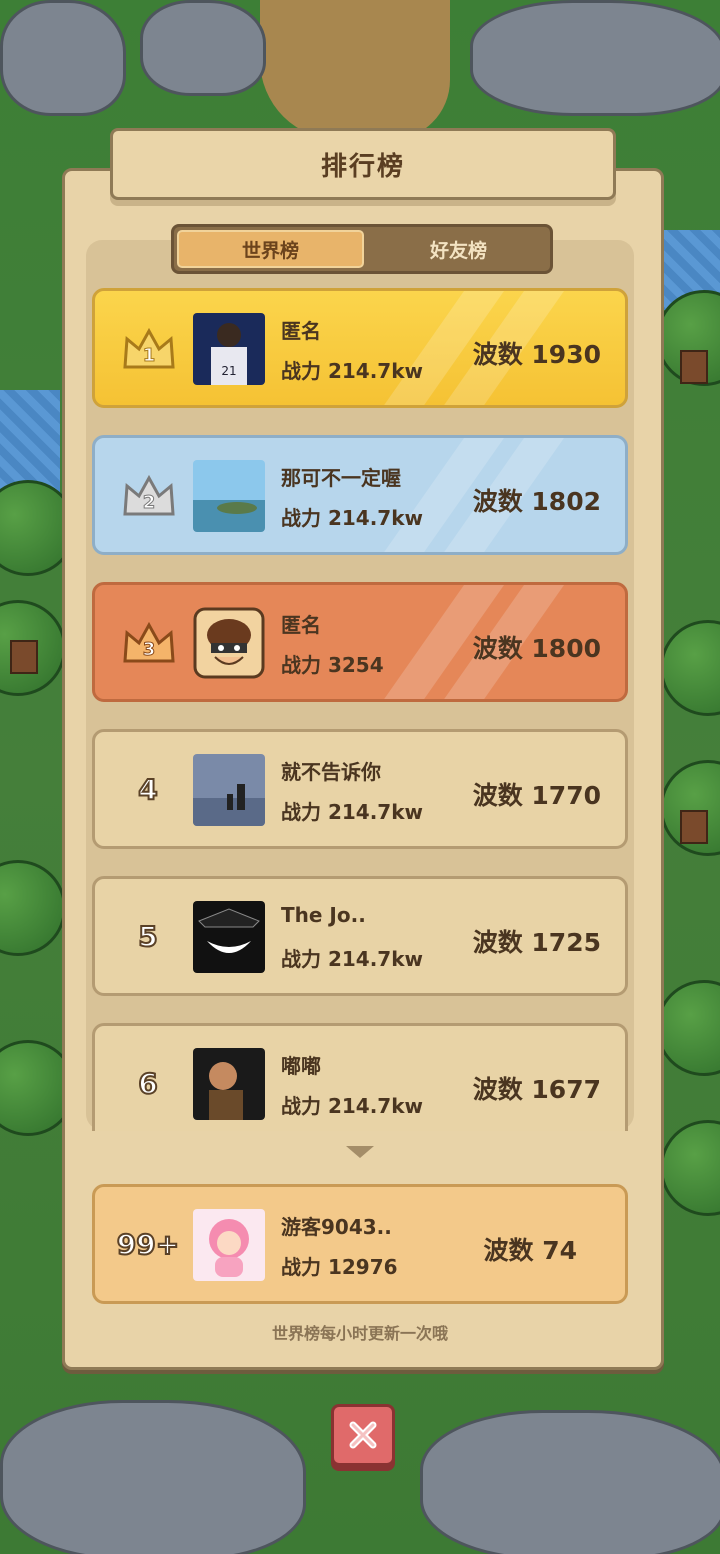 This screenshot has height=1554, width=720. I want to click on ranking-row-4: 4 就不告诉你 战力 214.7kw 波数 1770, so click(360, 789).